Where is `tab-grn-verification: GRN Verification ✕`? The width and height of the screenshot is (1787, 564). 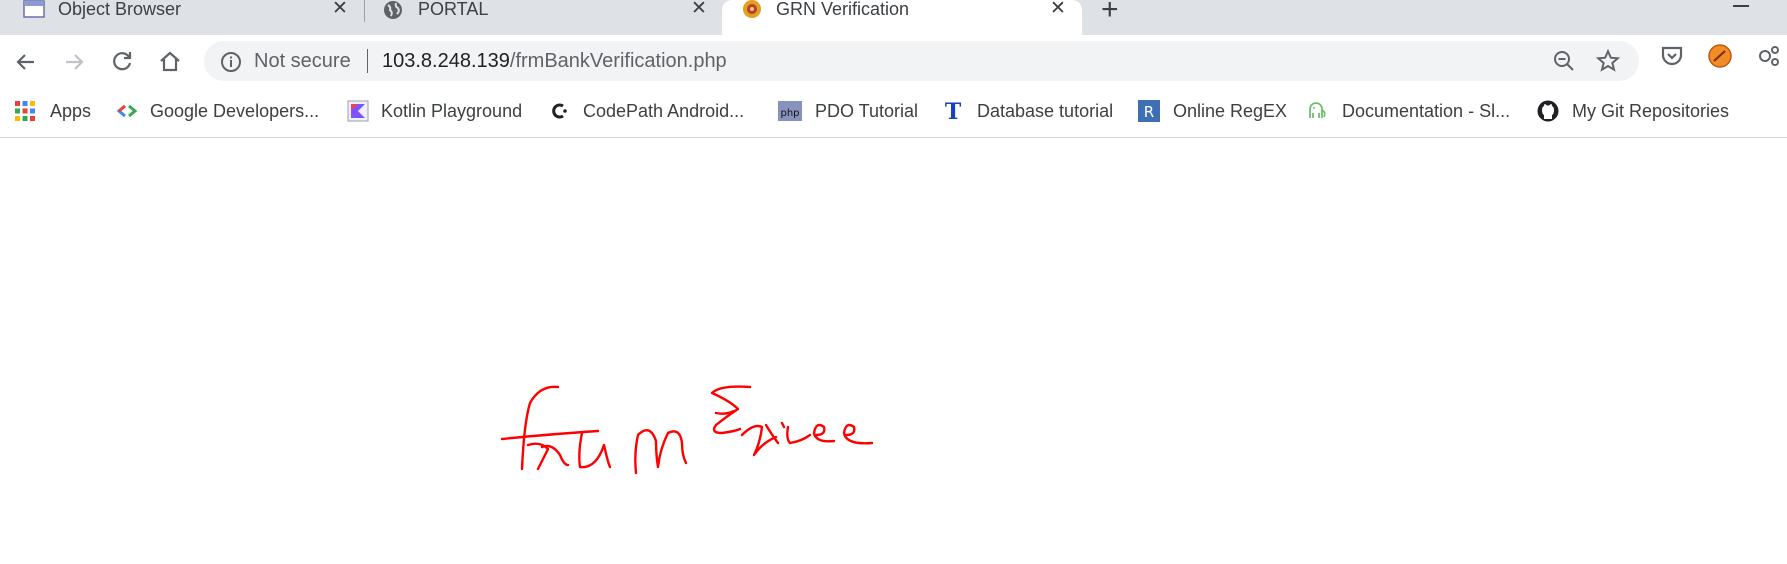 tab-grn-verification: GRN Verification ✕ is located at coordinates (902, 17).